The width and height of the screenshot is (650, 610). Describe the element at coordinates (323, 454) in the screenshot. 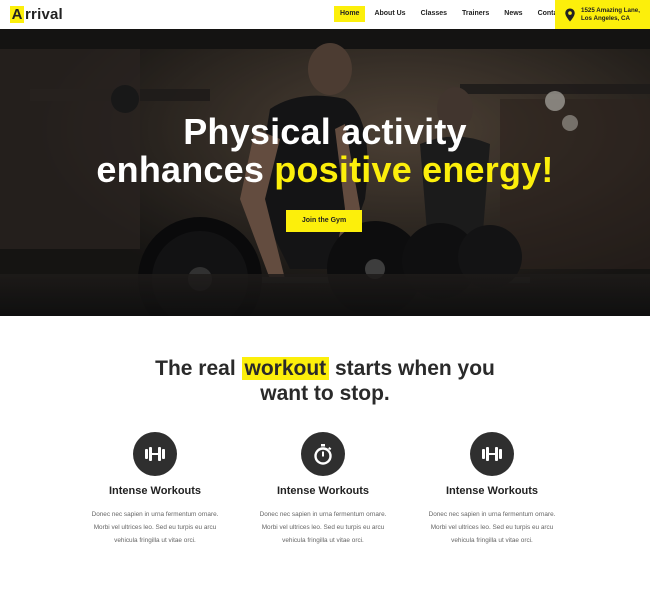

I see `stopwatch-icon` at that location.